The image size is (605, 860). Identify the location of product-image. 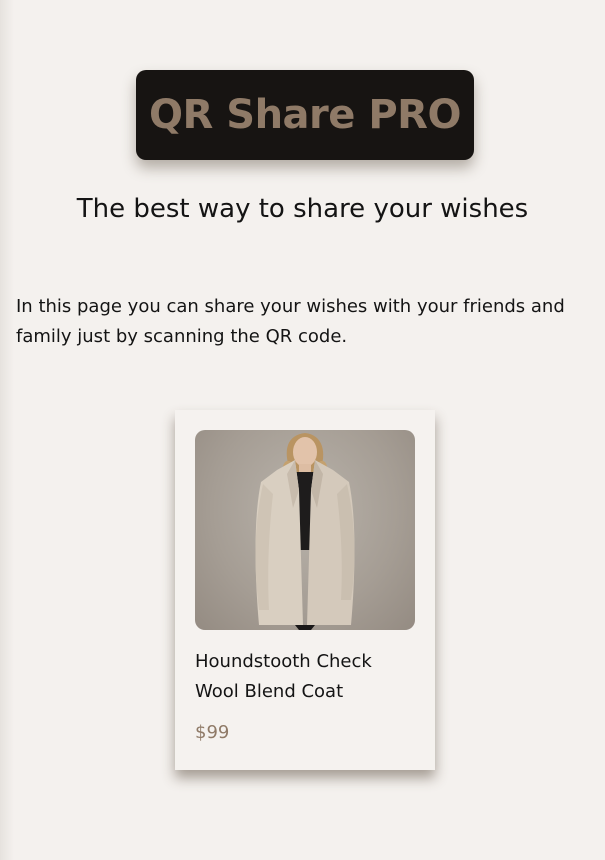
(305, 530).